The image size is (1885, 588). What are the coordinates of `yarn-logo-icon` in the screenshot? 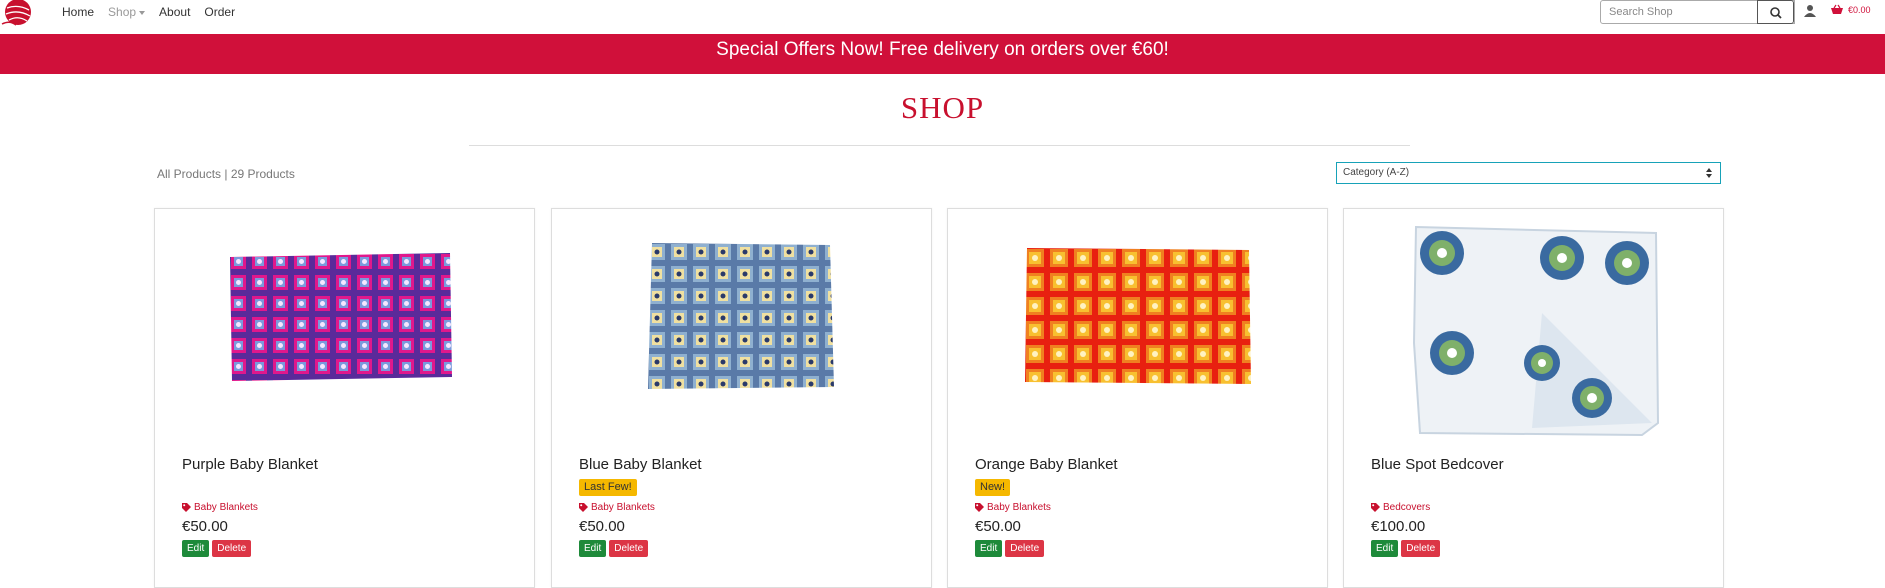 It's located at (19, 13).